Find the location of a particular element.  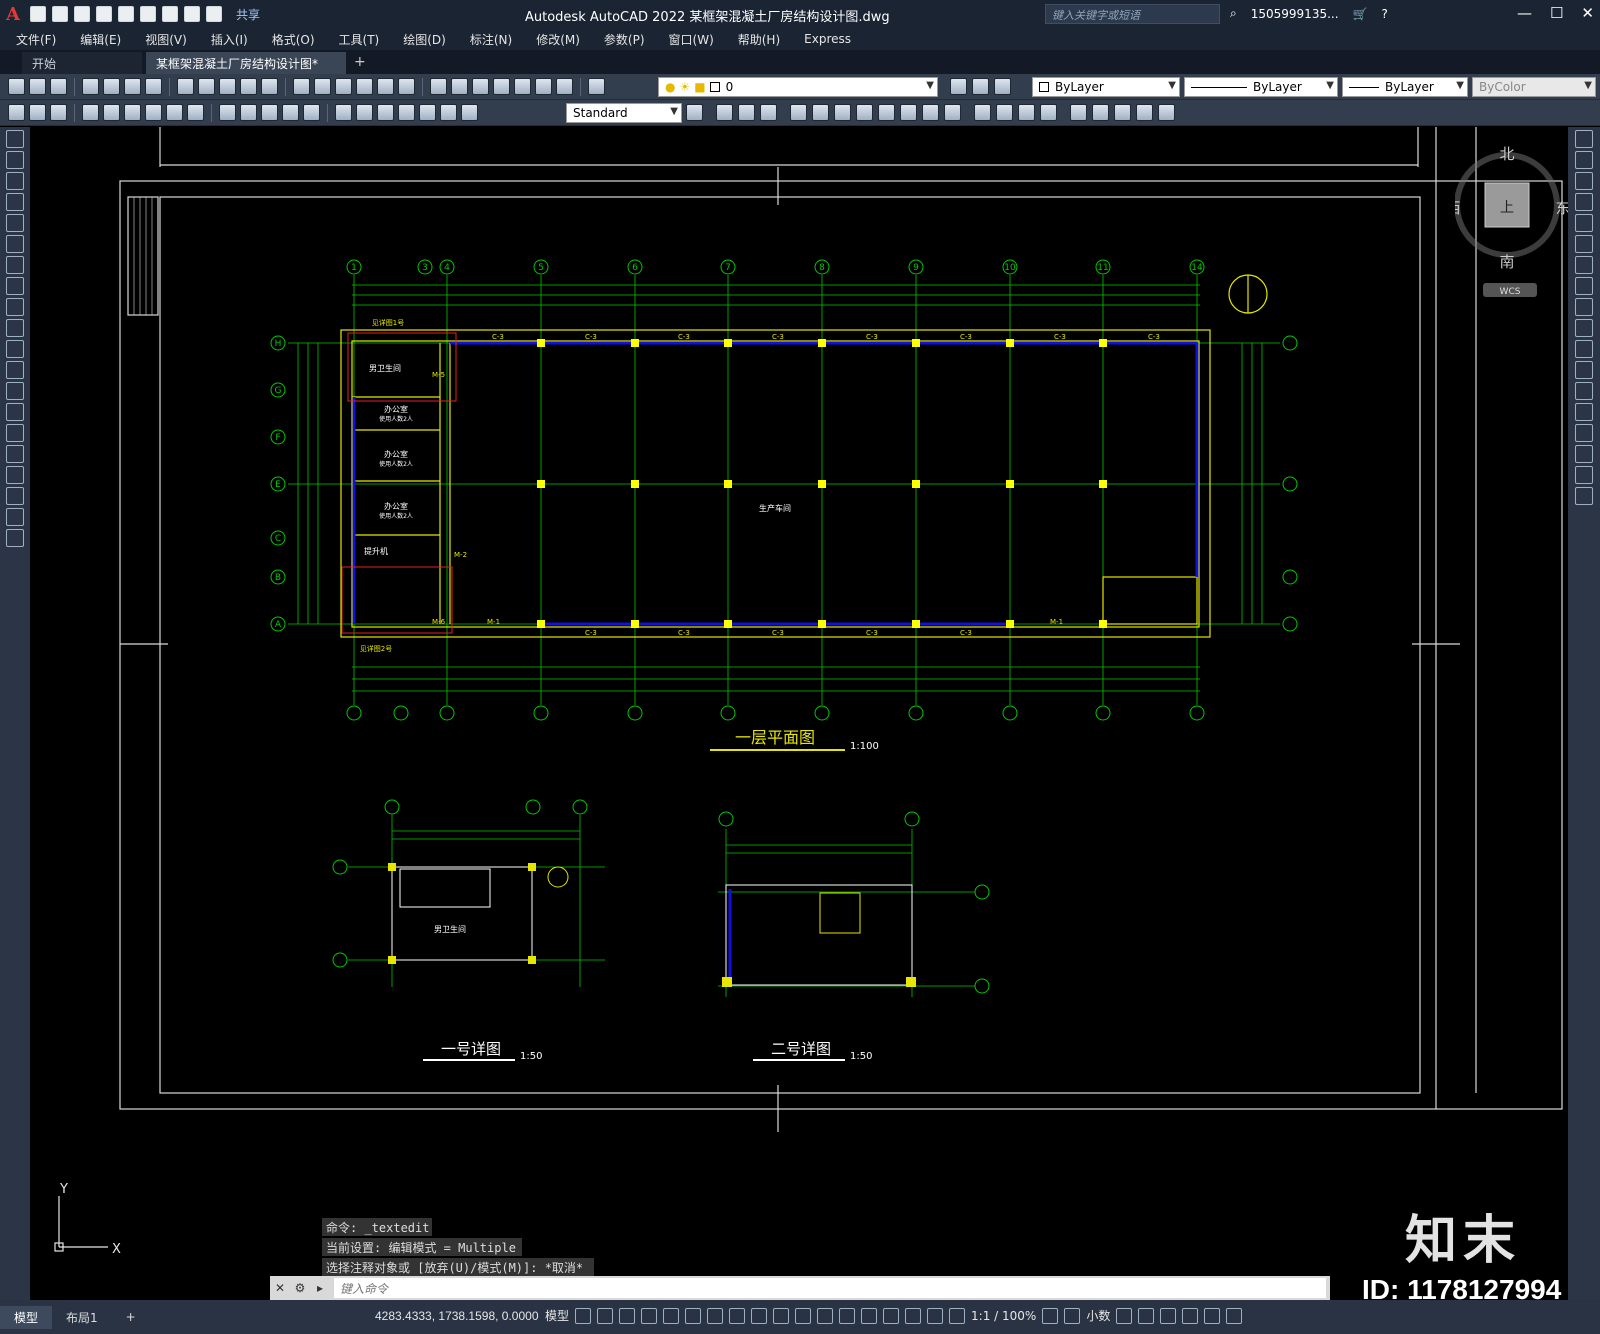

maximize-button: ☐ is located at coordinates (1556, 13).